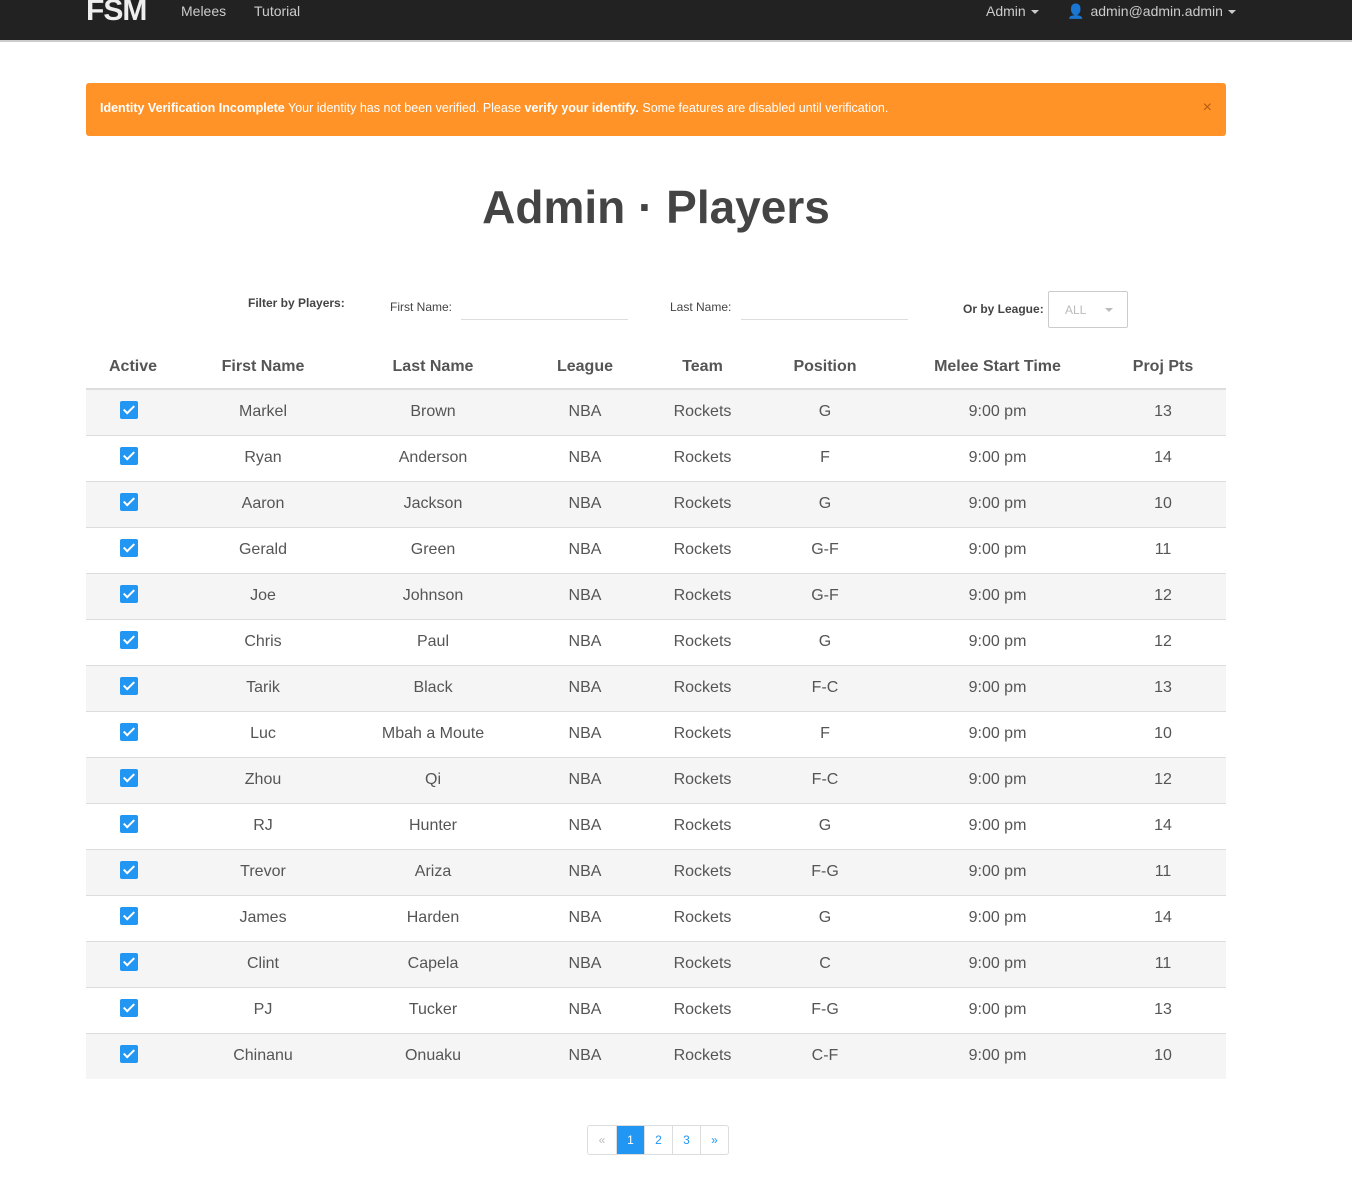  What do you see at coordinates (296, 303) in the screenshot?
I see `filter-label: Filter by Players:` at bounding box center [296, 303].